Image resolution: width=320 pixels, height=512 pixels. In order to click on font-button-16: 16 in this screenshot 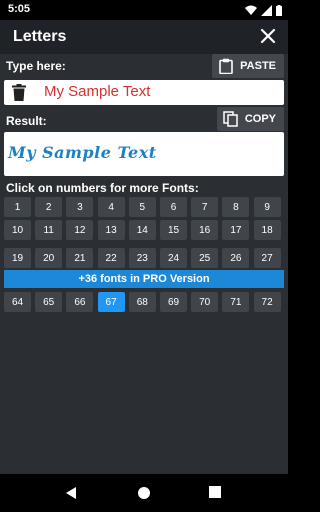, I will do `click(205, 230)`.